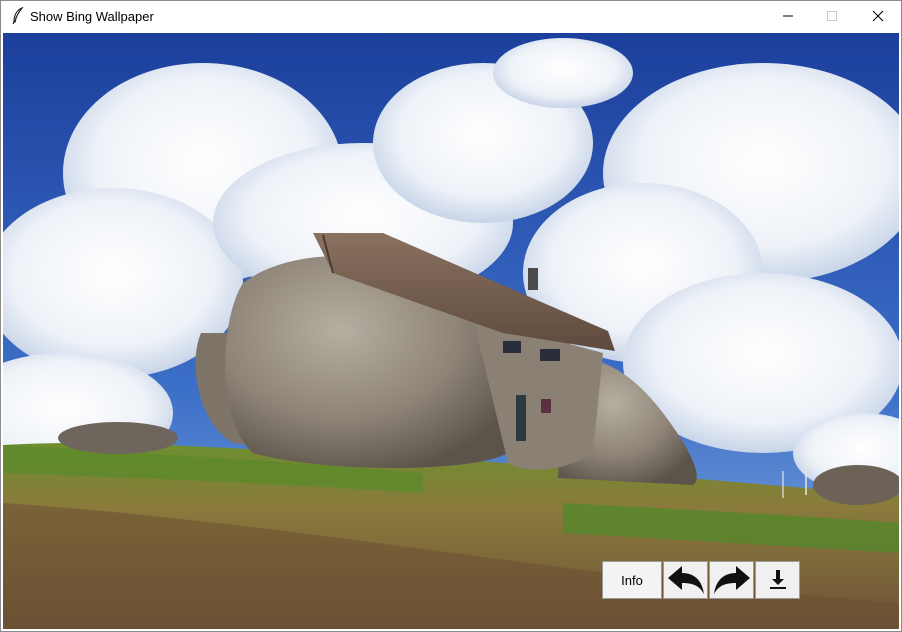  I want to click on minimize-button, so click(788, 16).